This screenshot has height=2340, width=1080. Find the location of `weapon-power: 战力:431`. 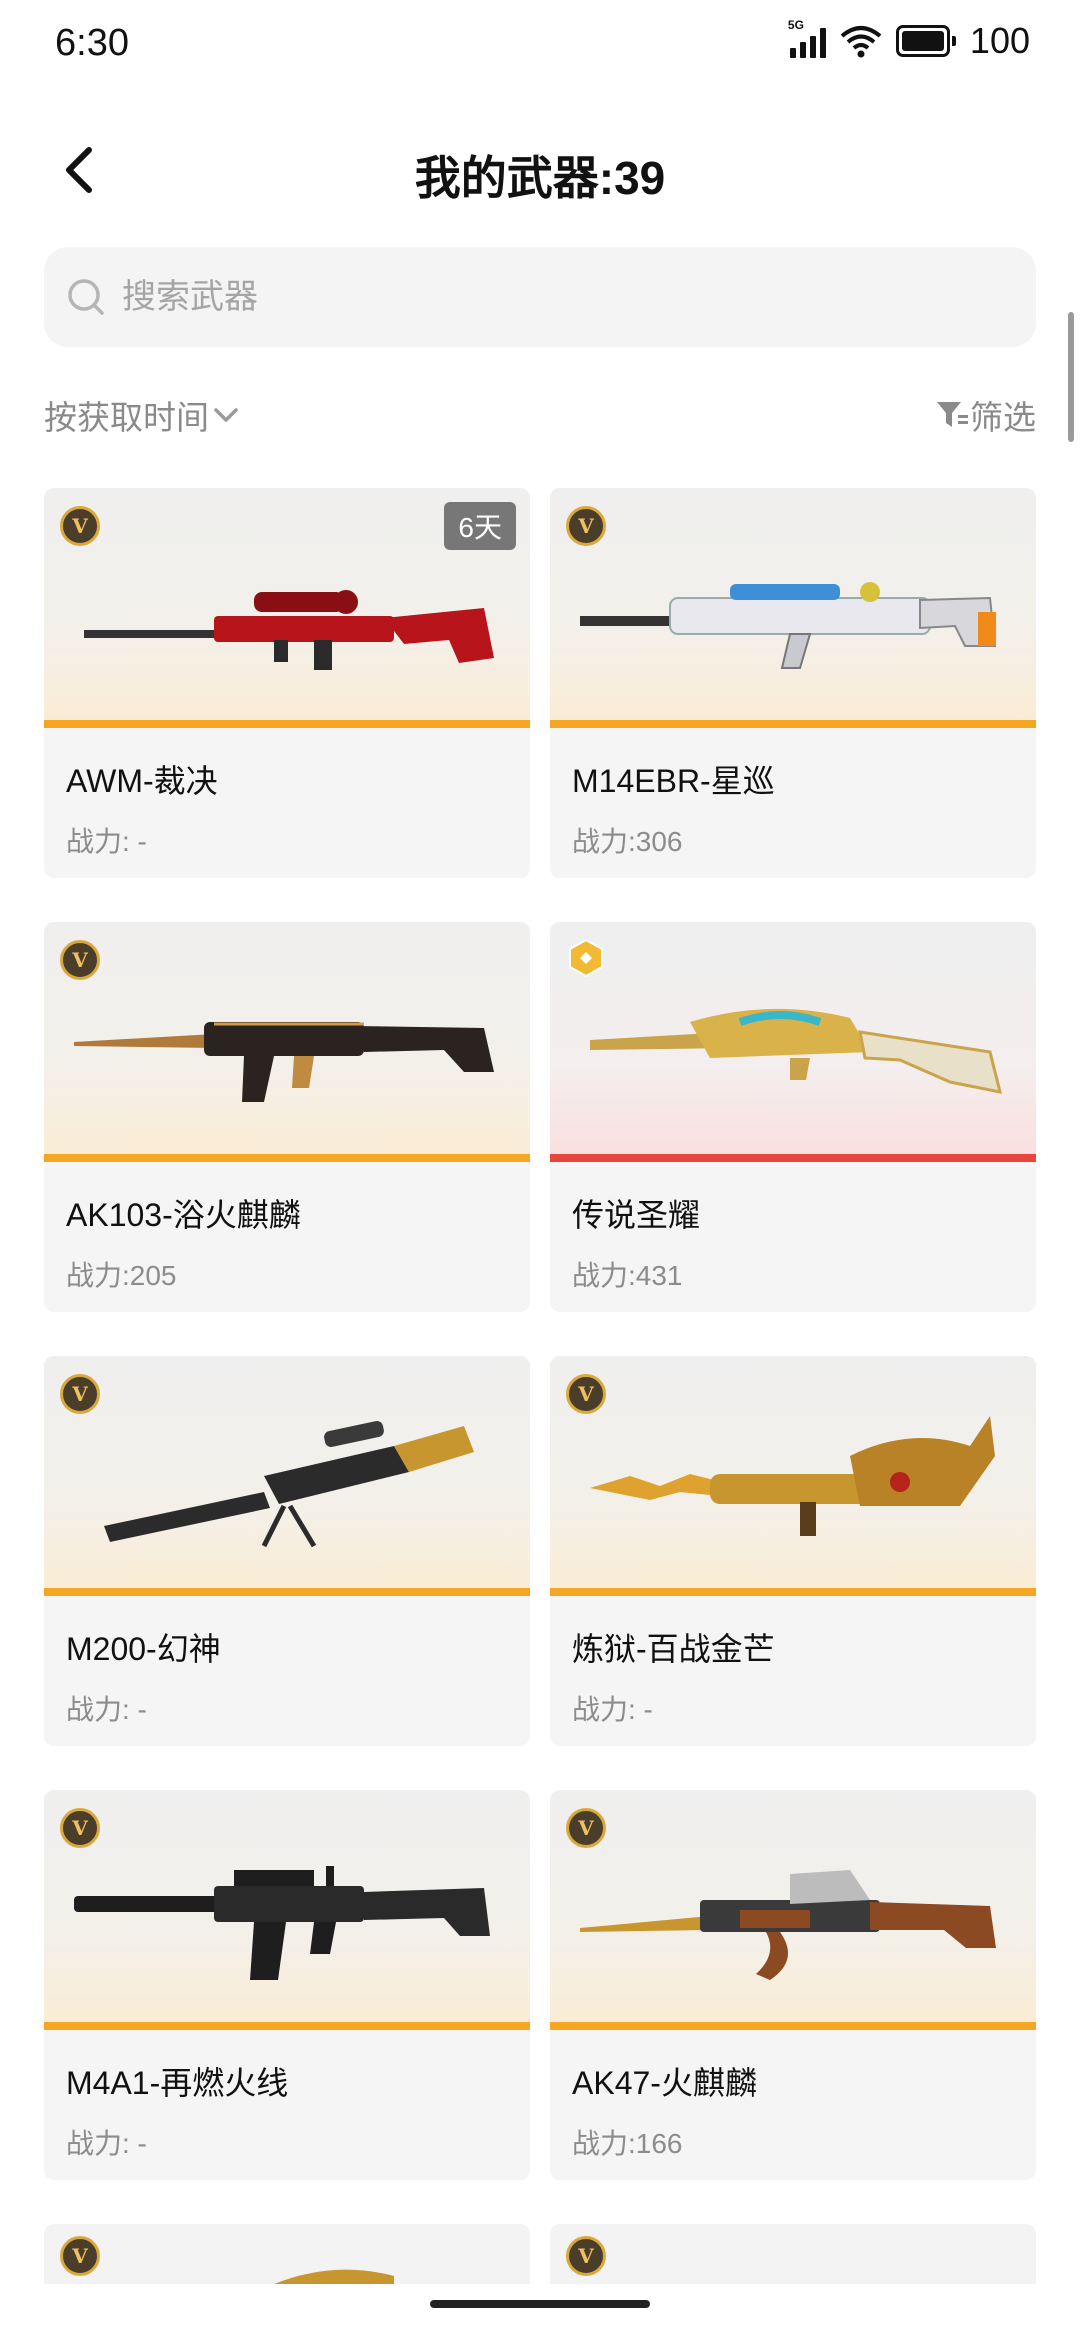

weapon-power: 战力:431 is located at coordinates (627, 1275).